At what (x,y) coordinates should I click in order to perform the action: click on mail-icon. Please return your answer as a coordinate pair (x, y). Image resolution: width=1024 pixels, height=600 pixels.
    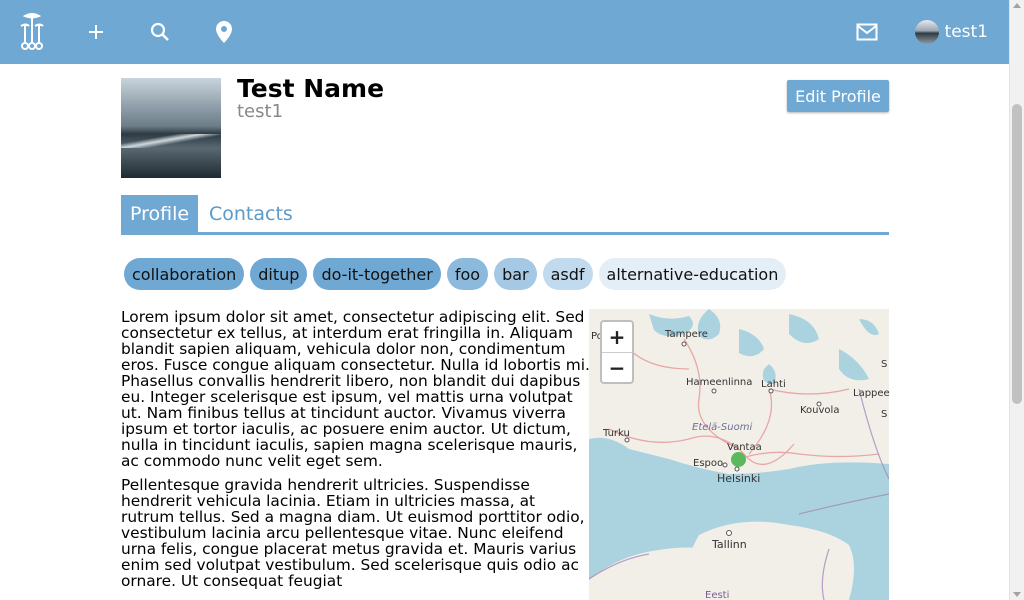
    Looking at the image, I should click on (867, 32).